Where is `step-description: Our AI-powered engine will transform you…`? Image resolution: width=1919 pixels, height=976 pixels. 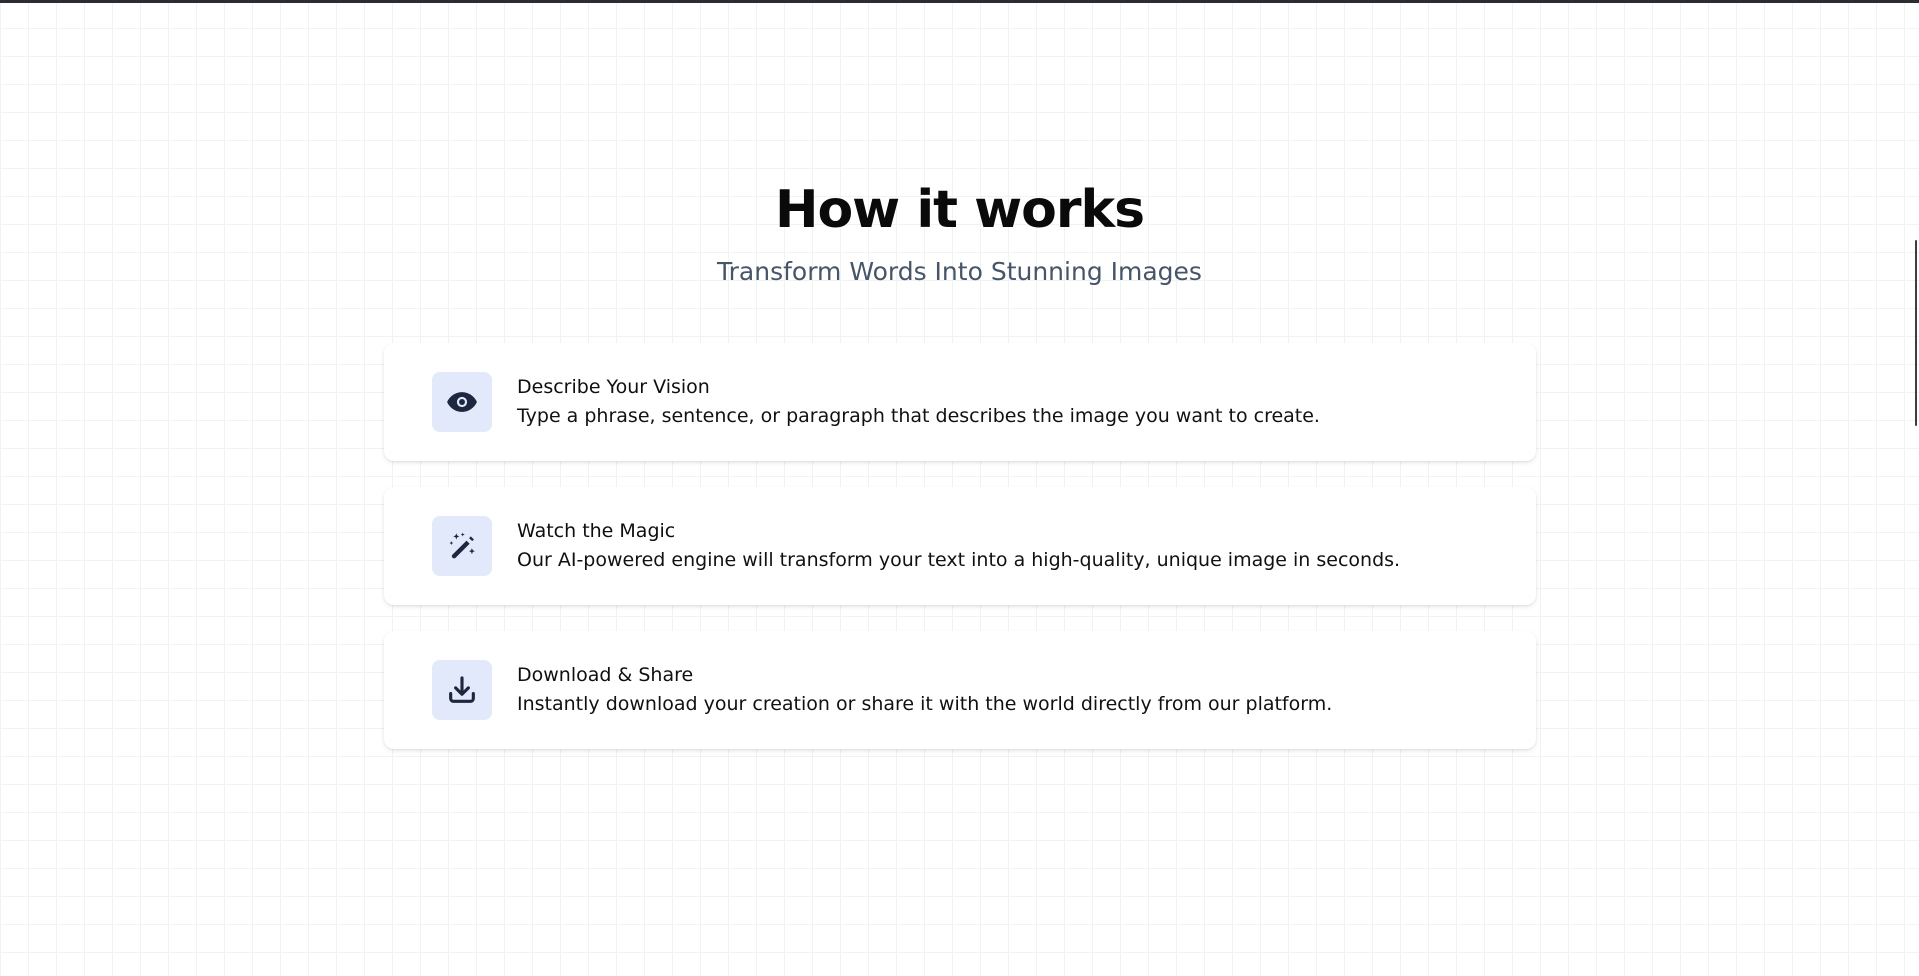 step-description: Our AI-powered engine will transform you… is located at coordinates (959, 560).